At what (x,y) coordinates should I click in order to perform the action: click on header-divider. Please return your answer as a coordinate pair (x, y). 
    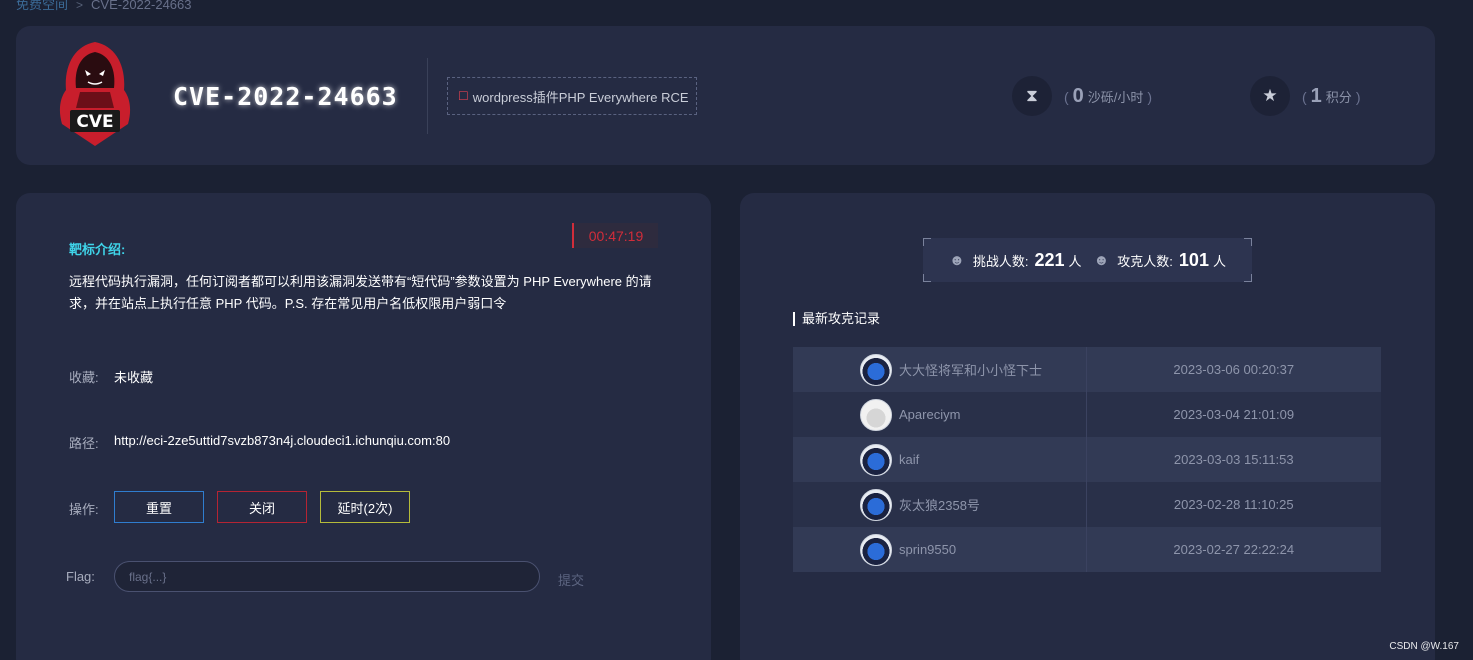
    Looking at the image, I should click on (427, 96).